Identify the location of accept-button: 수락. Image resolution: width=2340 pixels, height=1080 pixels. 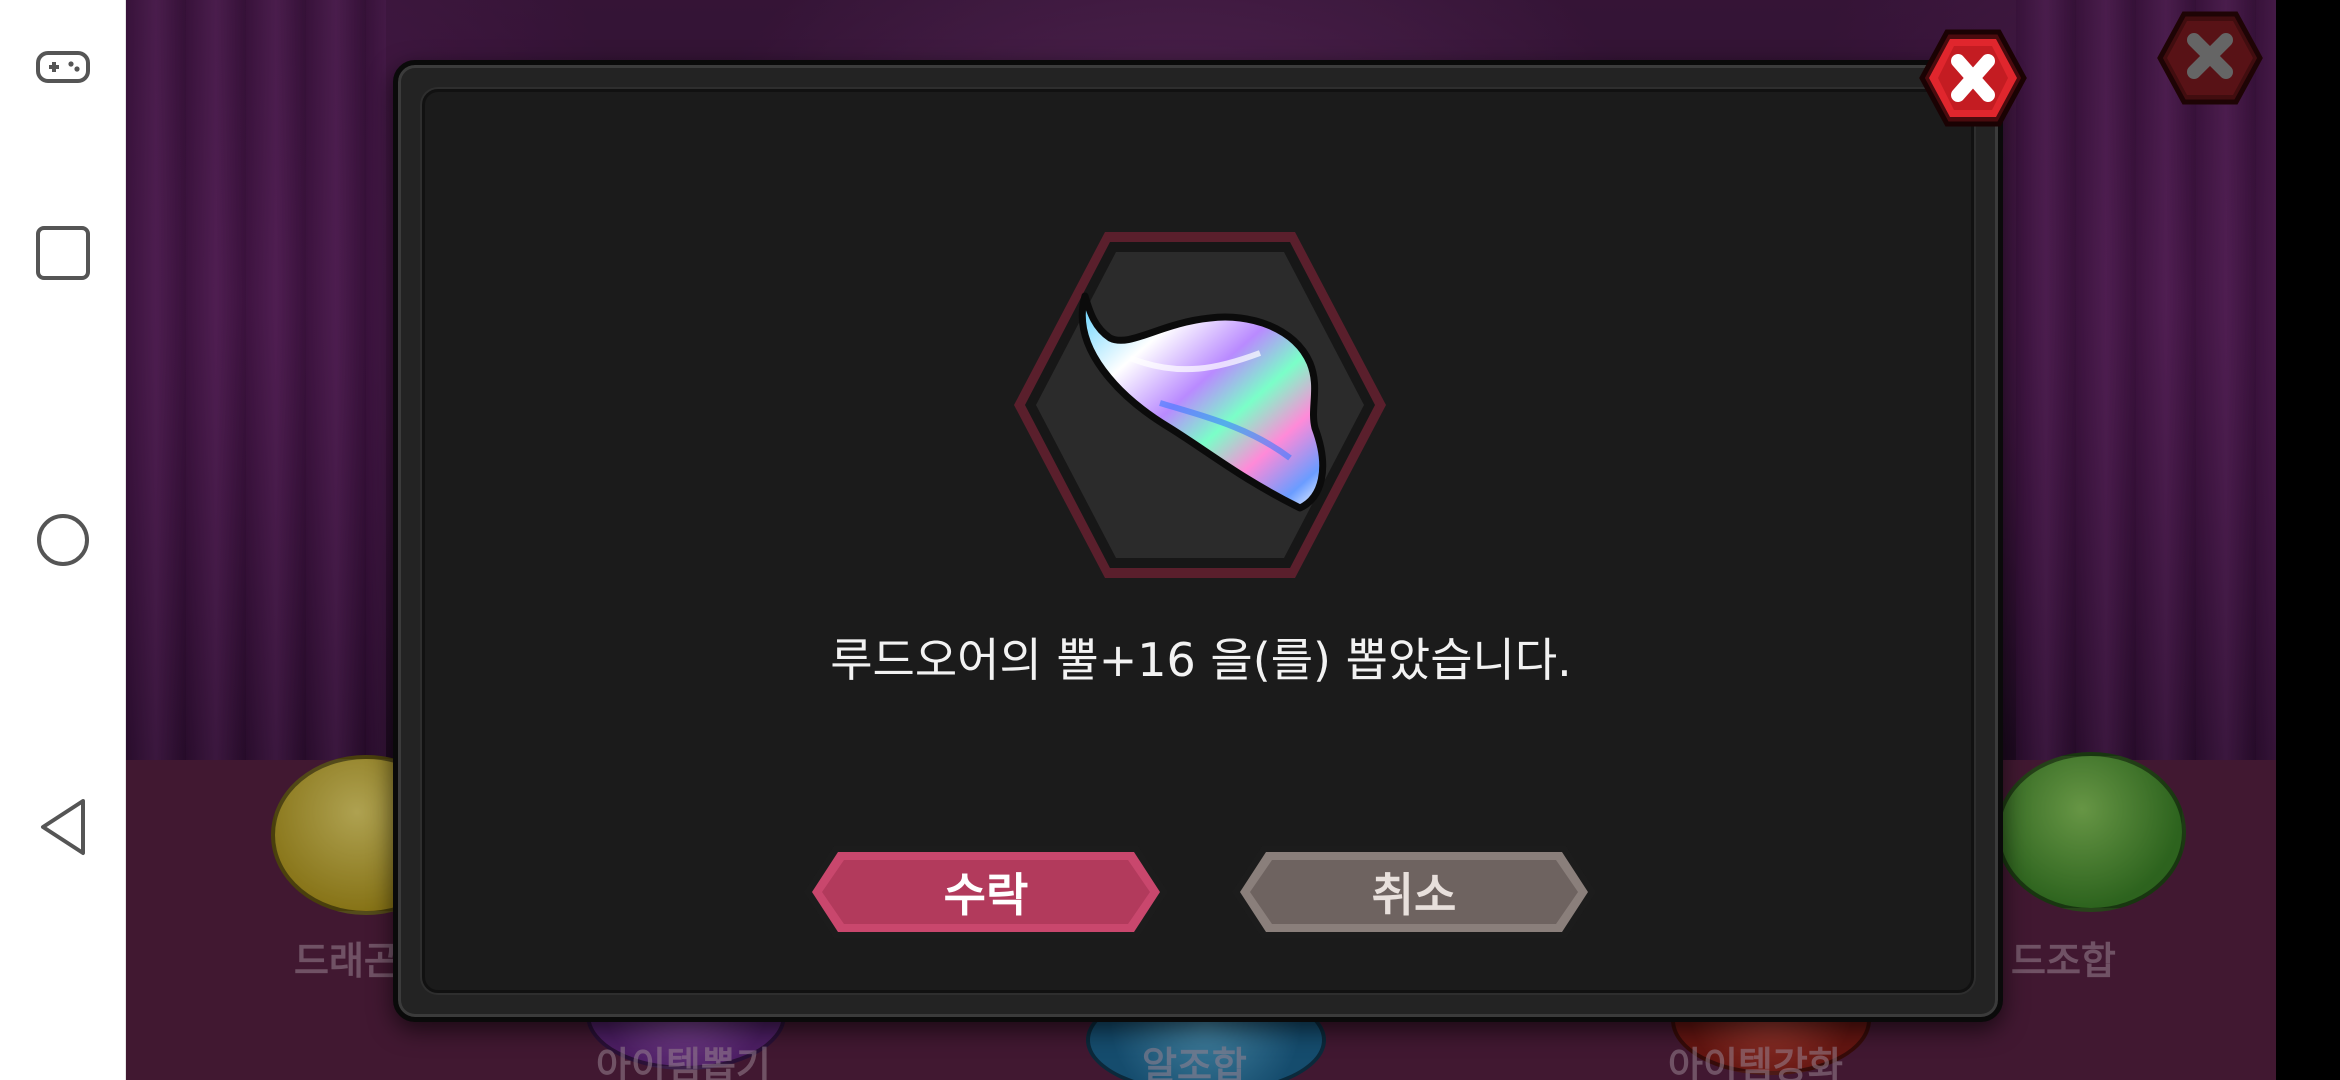
(986, 892).